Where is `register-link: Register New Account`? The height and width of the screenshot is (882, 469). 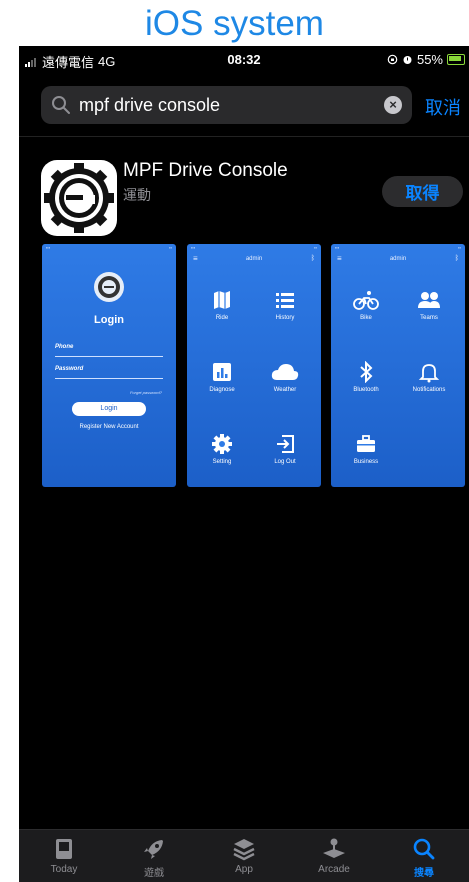 register-link: Register New Account is located at coordinates (109, 427).